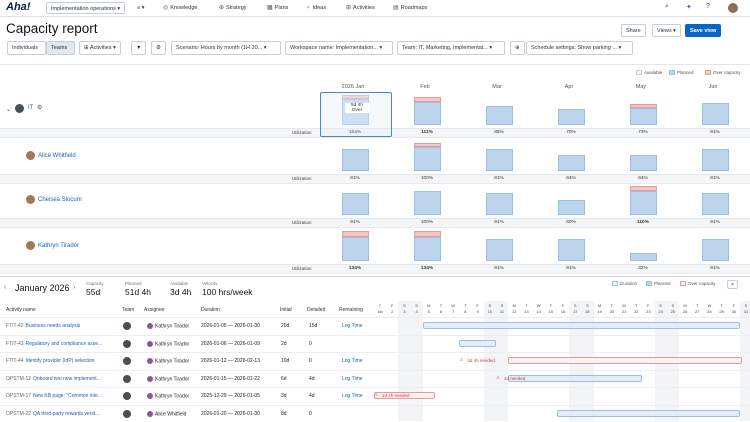 This screenshot has width=750, height=422. What do you see at coordinates (39, 107) in the screenshot?
I see `team-settings-icon: ⚙` at bounding box center [39, 107].